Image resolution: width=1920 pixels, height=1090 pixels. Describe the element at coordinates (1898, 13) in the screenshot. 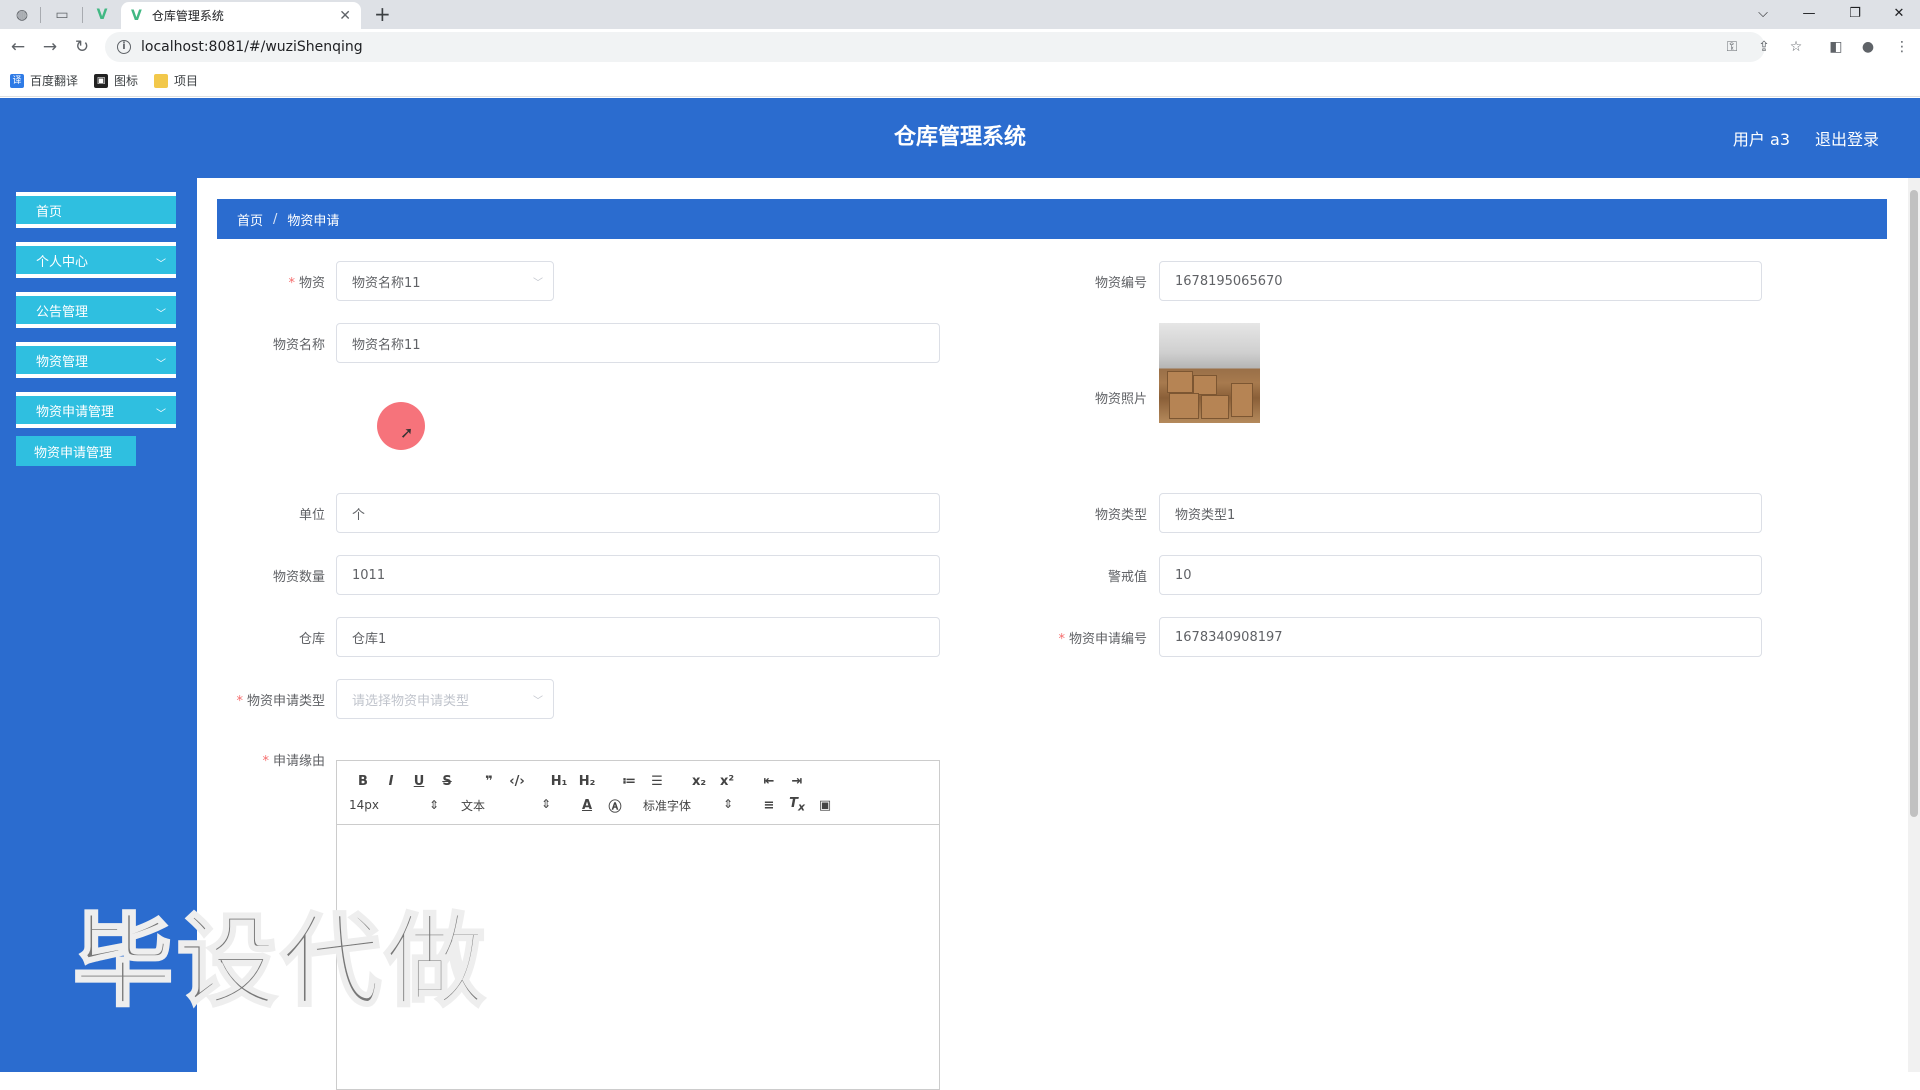

I see `window-close-button: ✕` at that location.